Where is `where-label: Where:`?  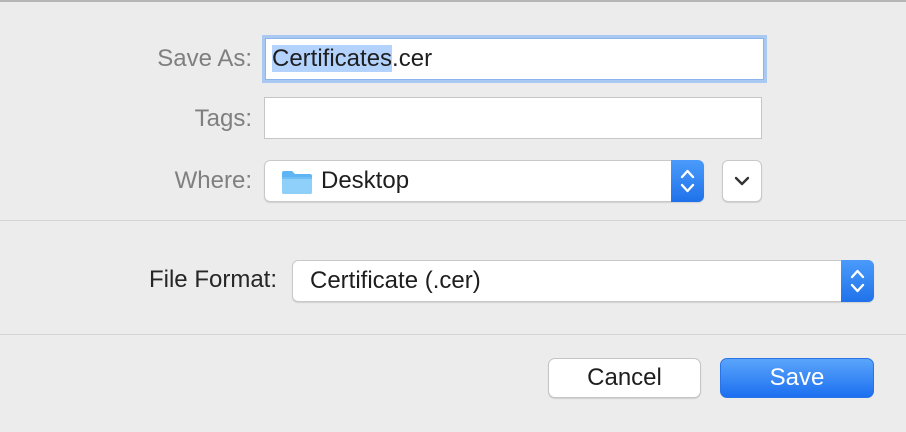 where-label: Where: is located at coordinates (213, 180).